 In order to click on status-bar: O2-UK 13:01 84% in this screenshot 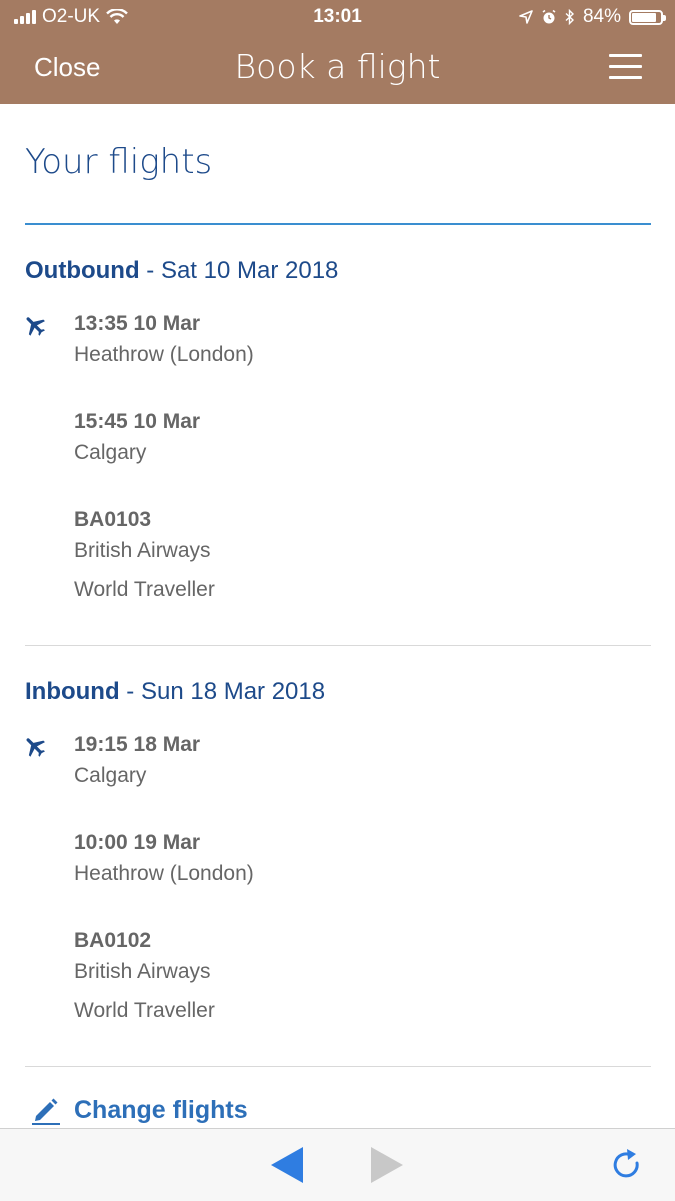, I will do `click(337, 17)`.